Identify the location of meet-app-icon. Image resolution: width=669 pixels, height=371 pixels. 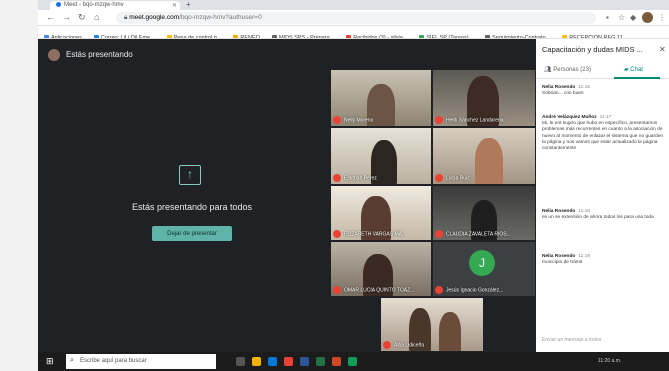
(352, 361).